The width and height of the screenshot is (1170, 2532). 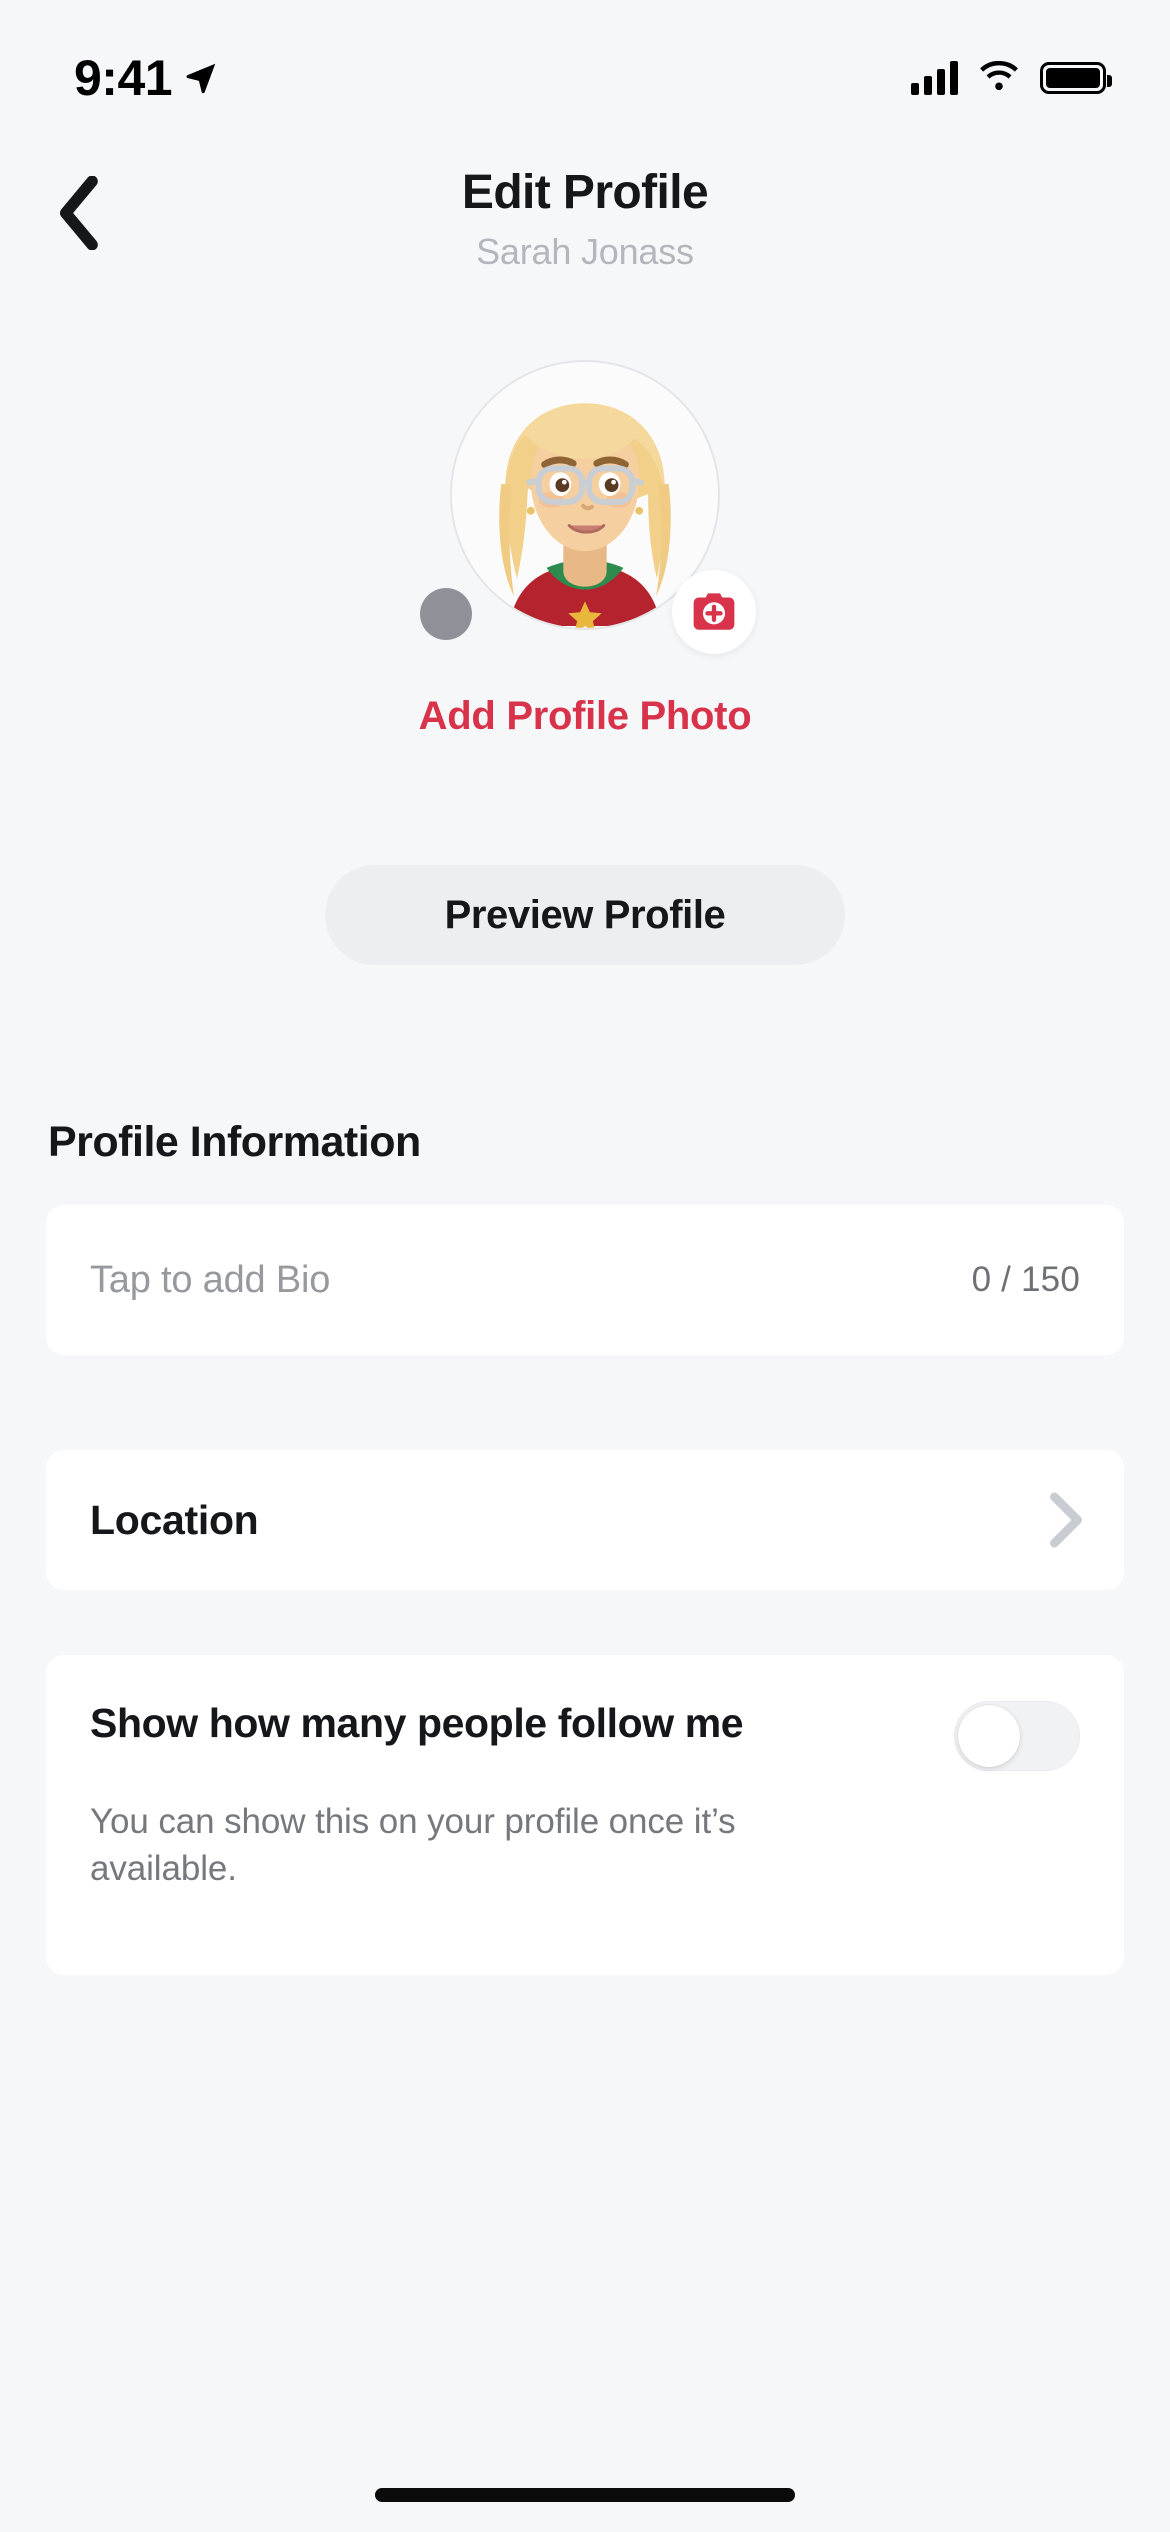 What do you see at coordinates (174, 1519) in the screenshot?
I see `location-label: Location` at bounding box center [174, 1519].